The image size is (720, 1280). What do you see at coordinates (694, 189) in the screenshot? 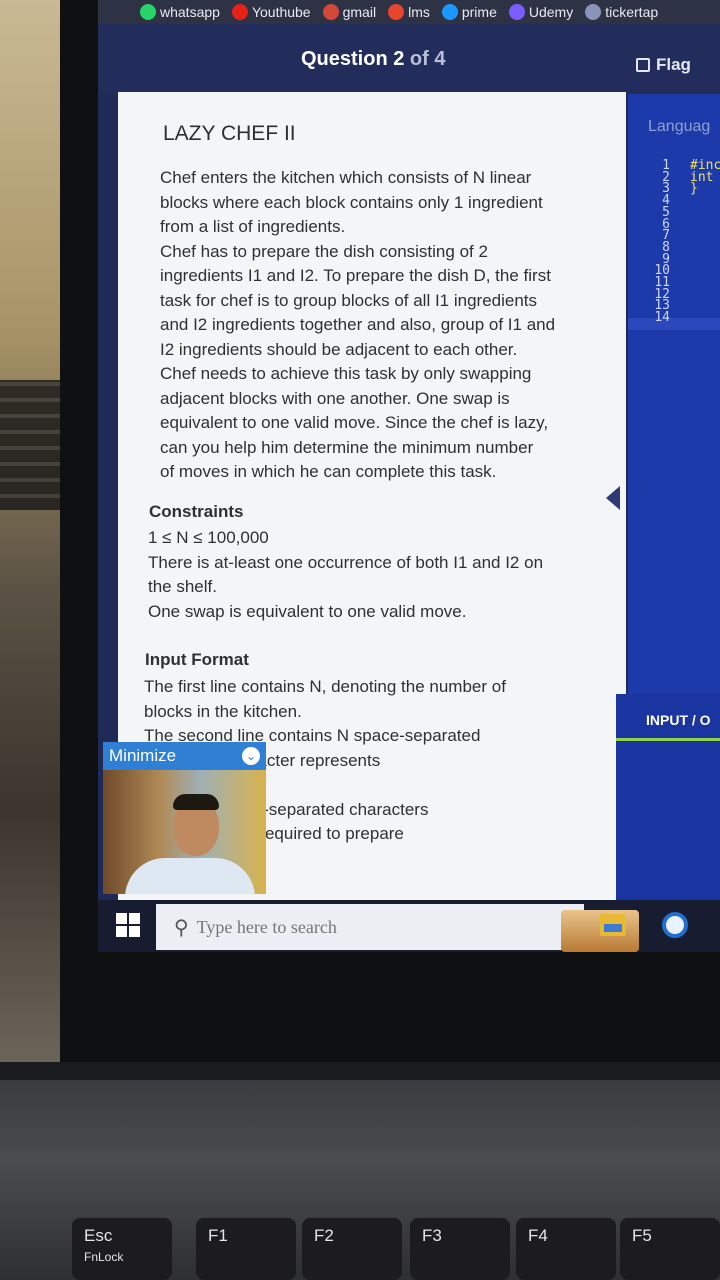
I see `code-line: }` at bounding box center [694, 189].